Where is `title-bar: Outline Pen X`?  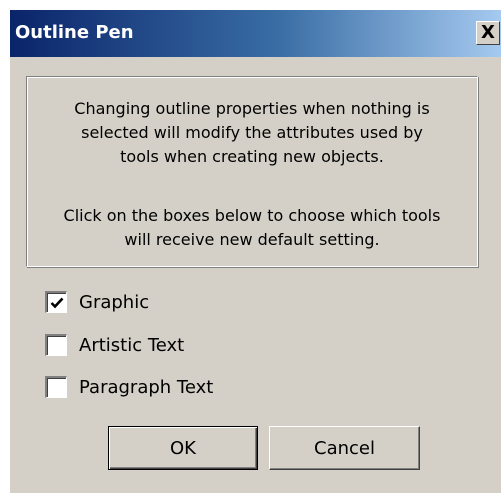
title-bar: Outline Pen X is located at coordinates (255, 33).